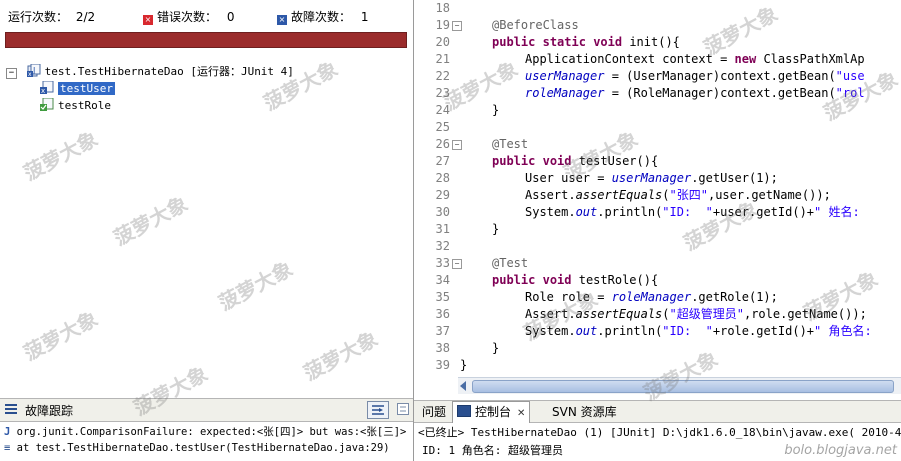 The height and width of the screenshot is (461, 901). What do you see at coordinates (814, 59) in the screenshot?
I see `code-text: ClassPathXmlAp` at bounding box center [814, 59].